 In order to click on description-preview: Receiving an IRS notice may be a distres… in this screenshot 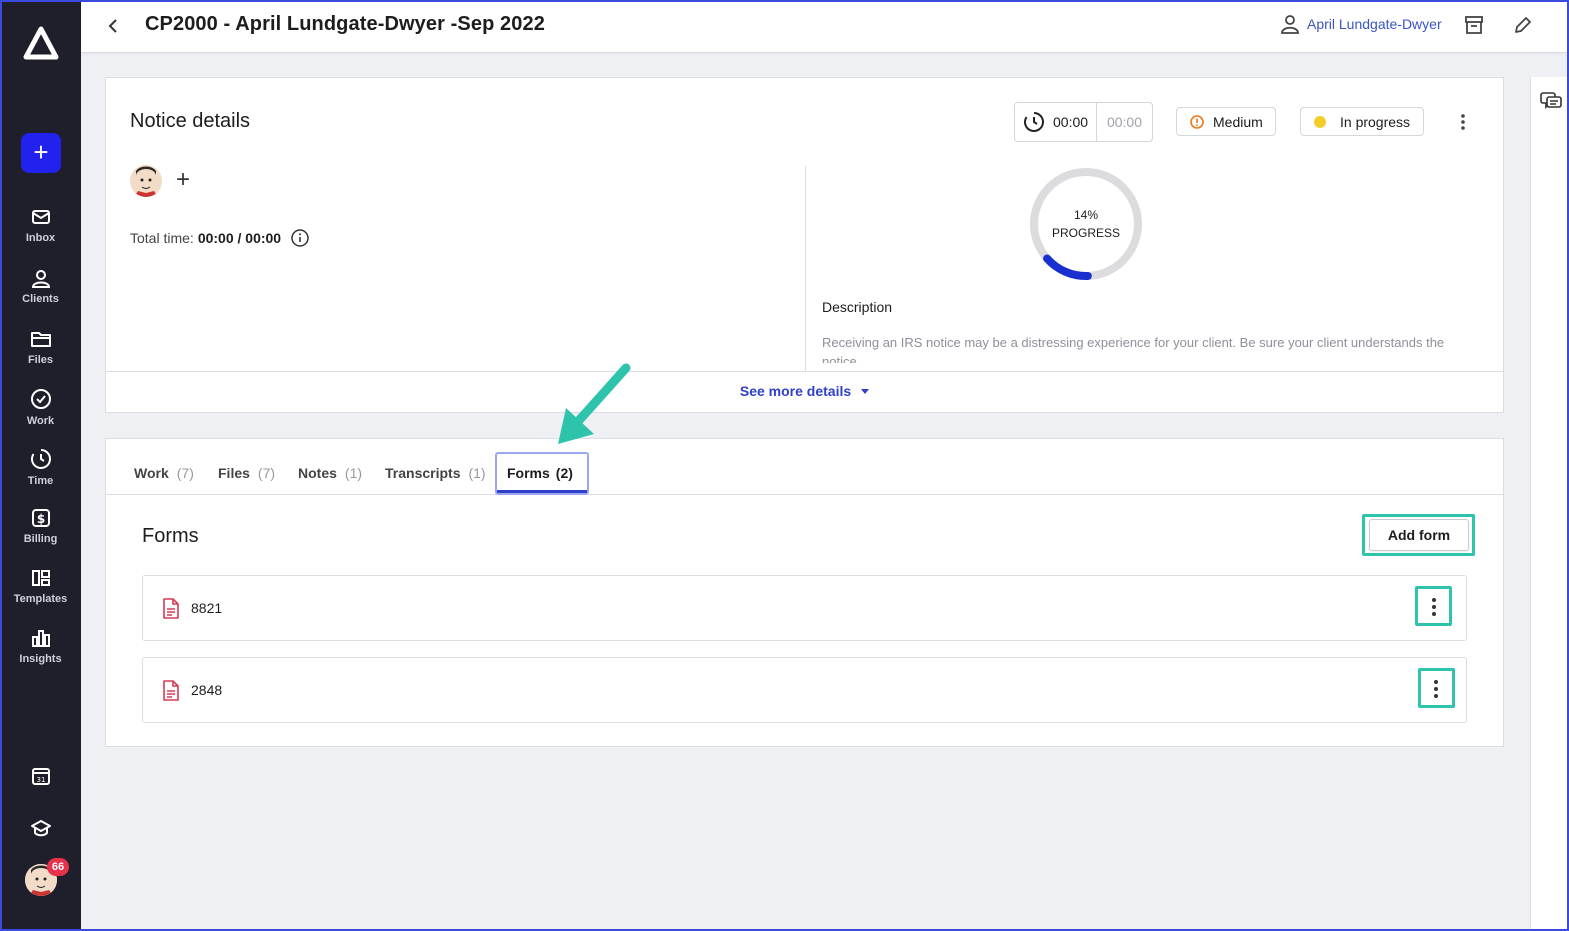, I will do `click(1142, 348)`.